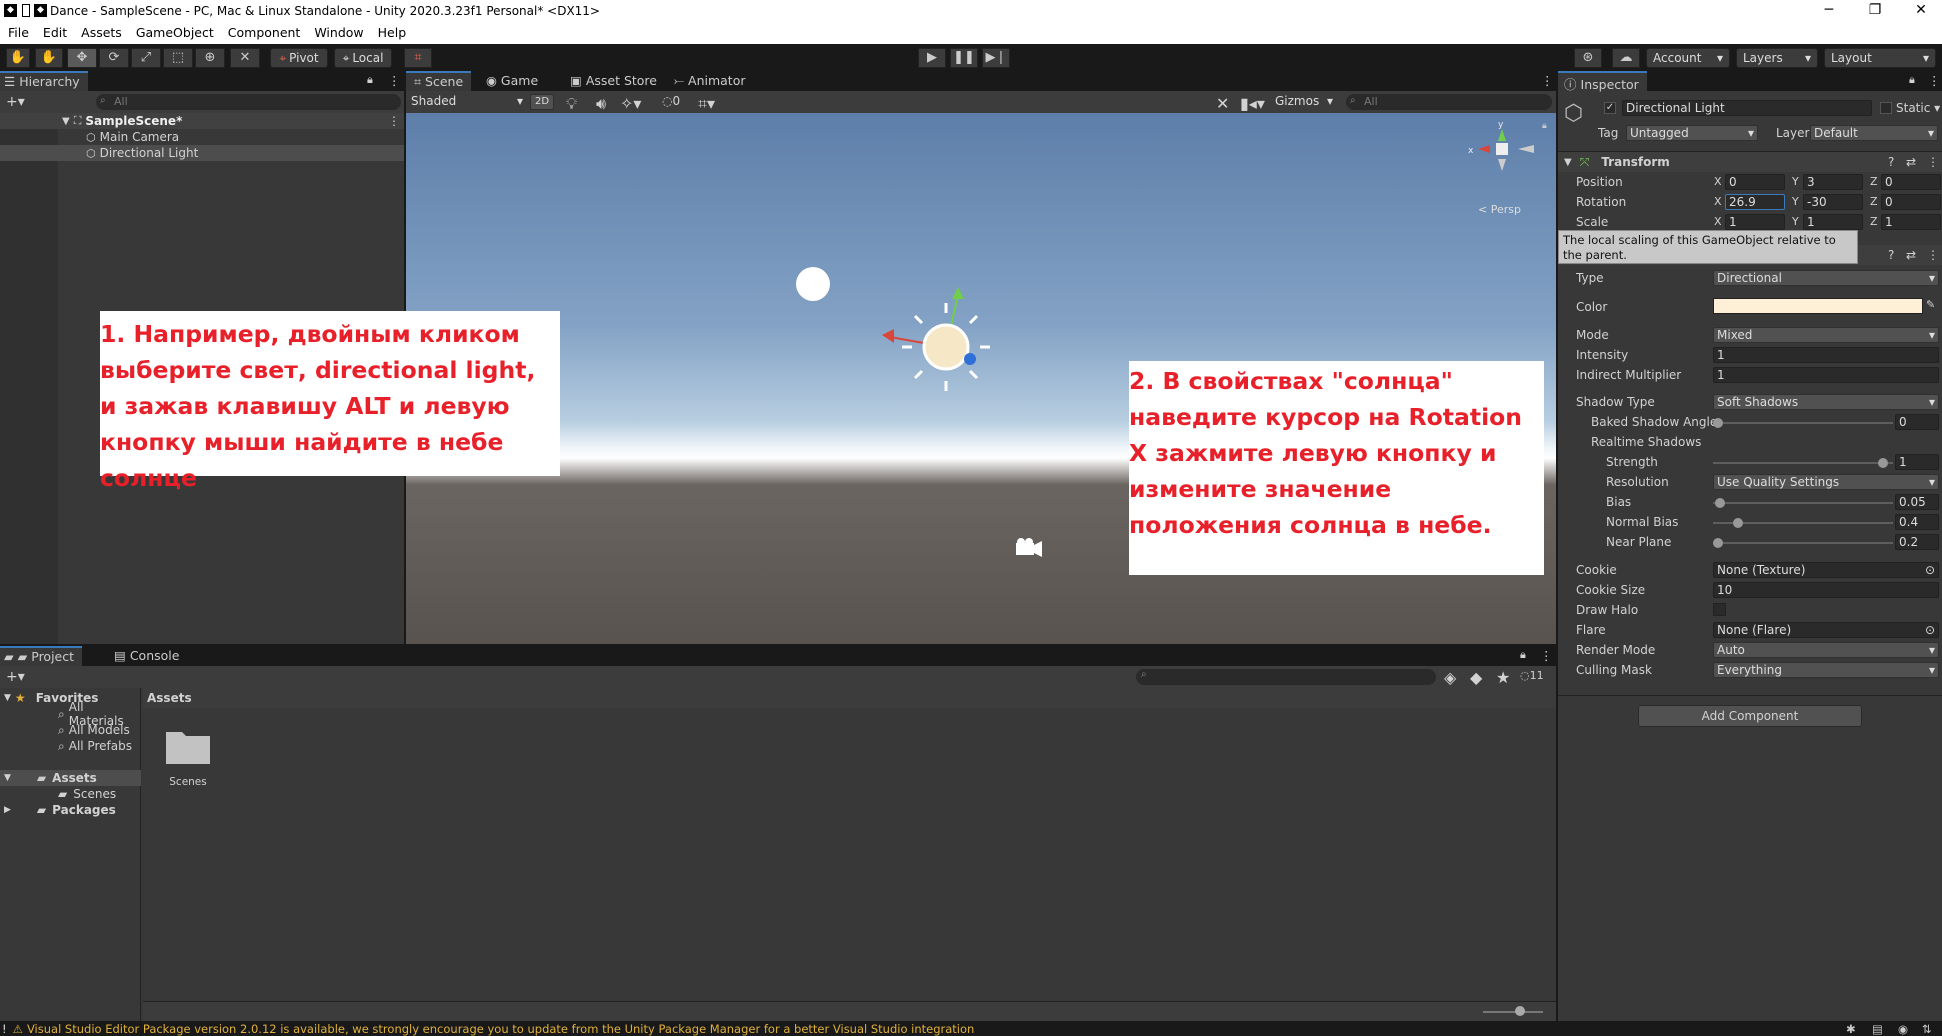 The image size is (1942, 1036). I want to click on hierarchy-search-input: All, so click(248, 102).